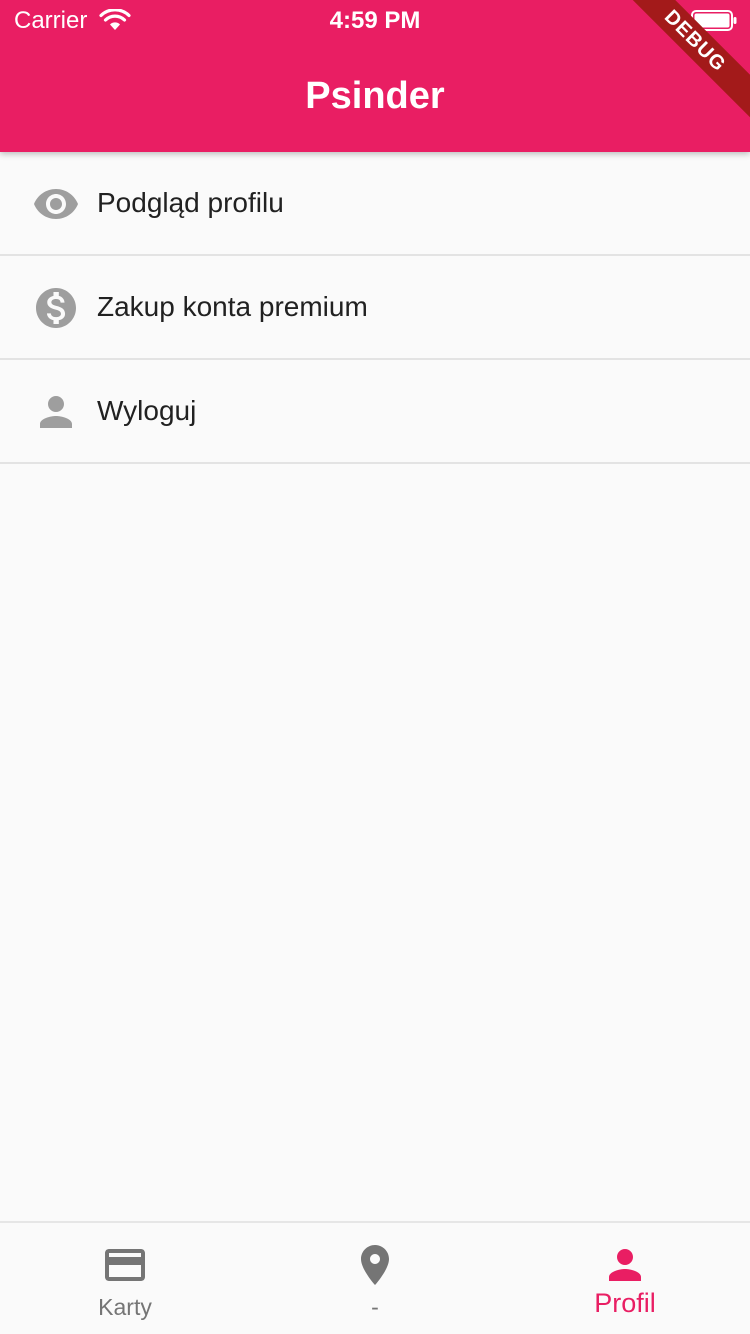 The width and height of the screenshot is (750, 1334). Describe the element at coordinates (125, 1307) in the screenshot. I see `nav-item-label: Karty` at that location.